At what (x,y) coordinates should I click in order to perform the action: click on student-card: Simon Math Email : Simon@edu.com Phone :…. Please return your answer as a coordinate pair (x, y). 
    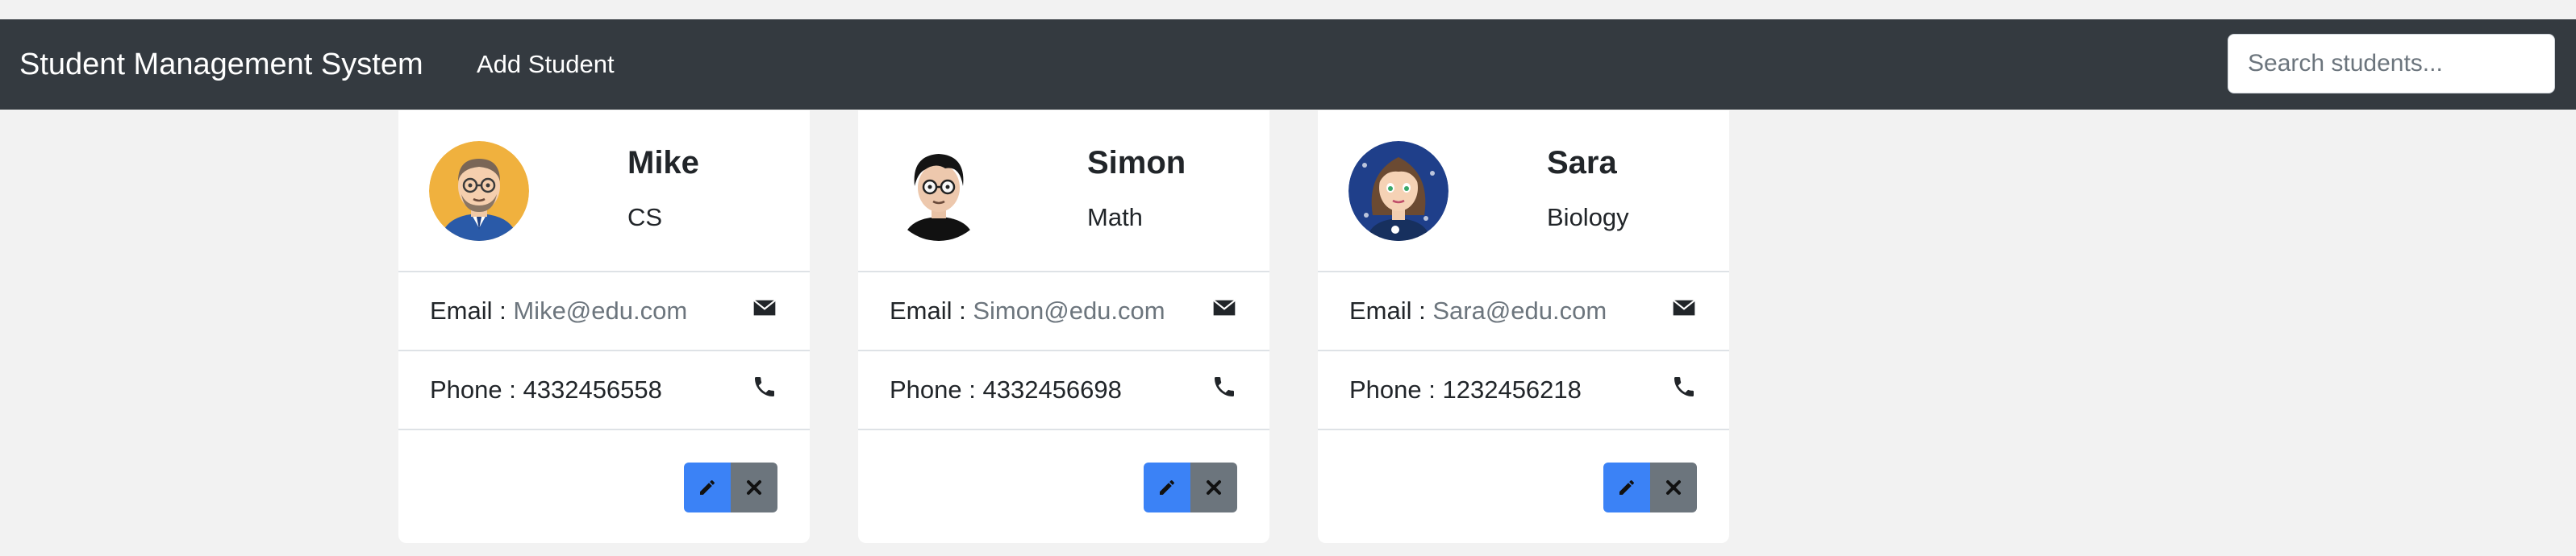
    Looking at the image, I should click on (1063, 327).